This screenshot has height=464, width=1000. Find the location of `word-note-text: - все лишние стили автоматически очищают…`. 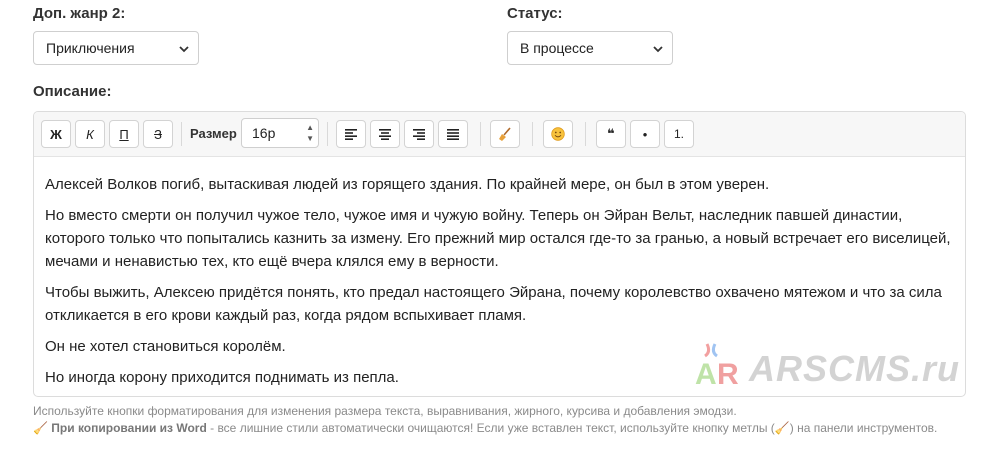

word-note-text: - все лишние стили автоматически очищают… is located at coordinates (572, 428).